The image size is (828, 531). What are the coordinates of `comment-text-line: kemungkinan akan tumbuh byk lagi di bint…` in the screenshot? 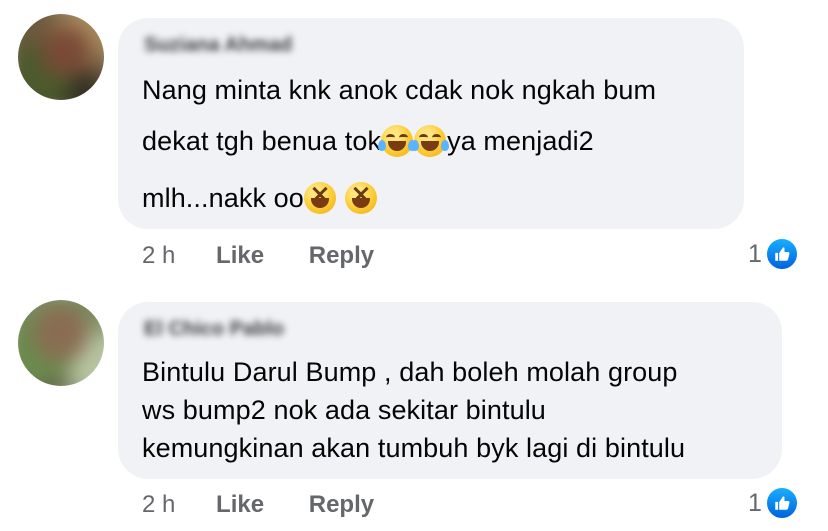 It's located at (414, 448).